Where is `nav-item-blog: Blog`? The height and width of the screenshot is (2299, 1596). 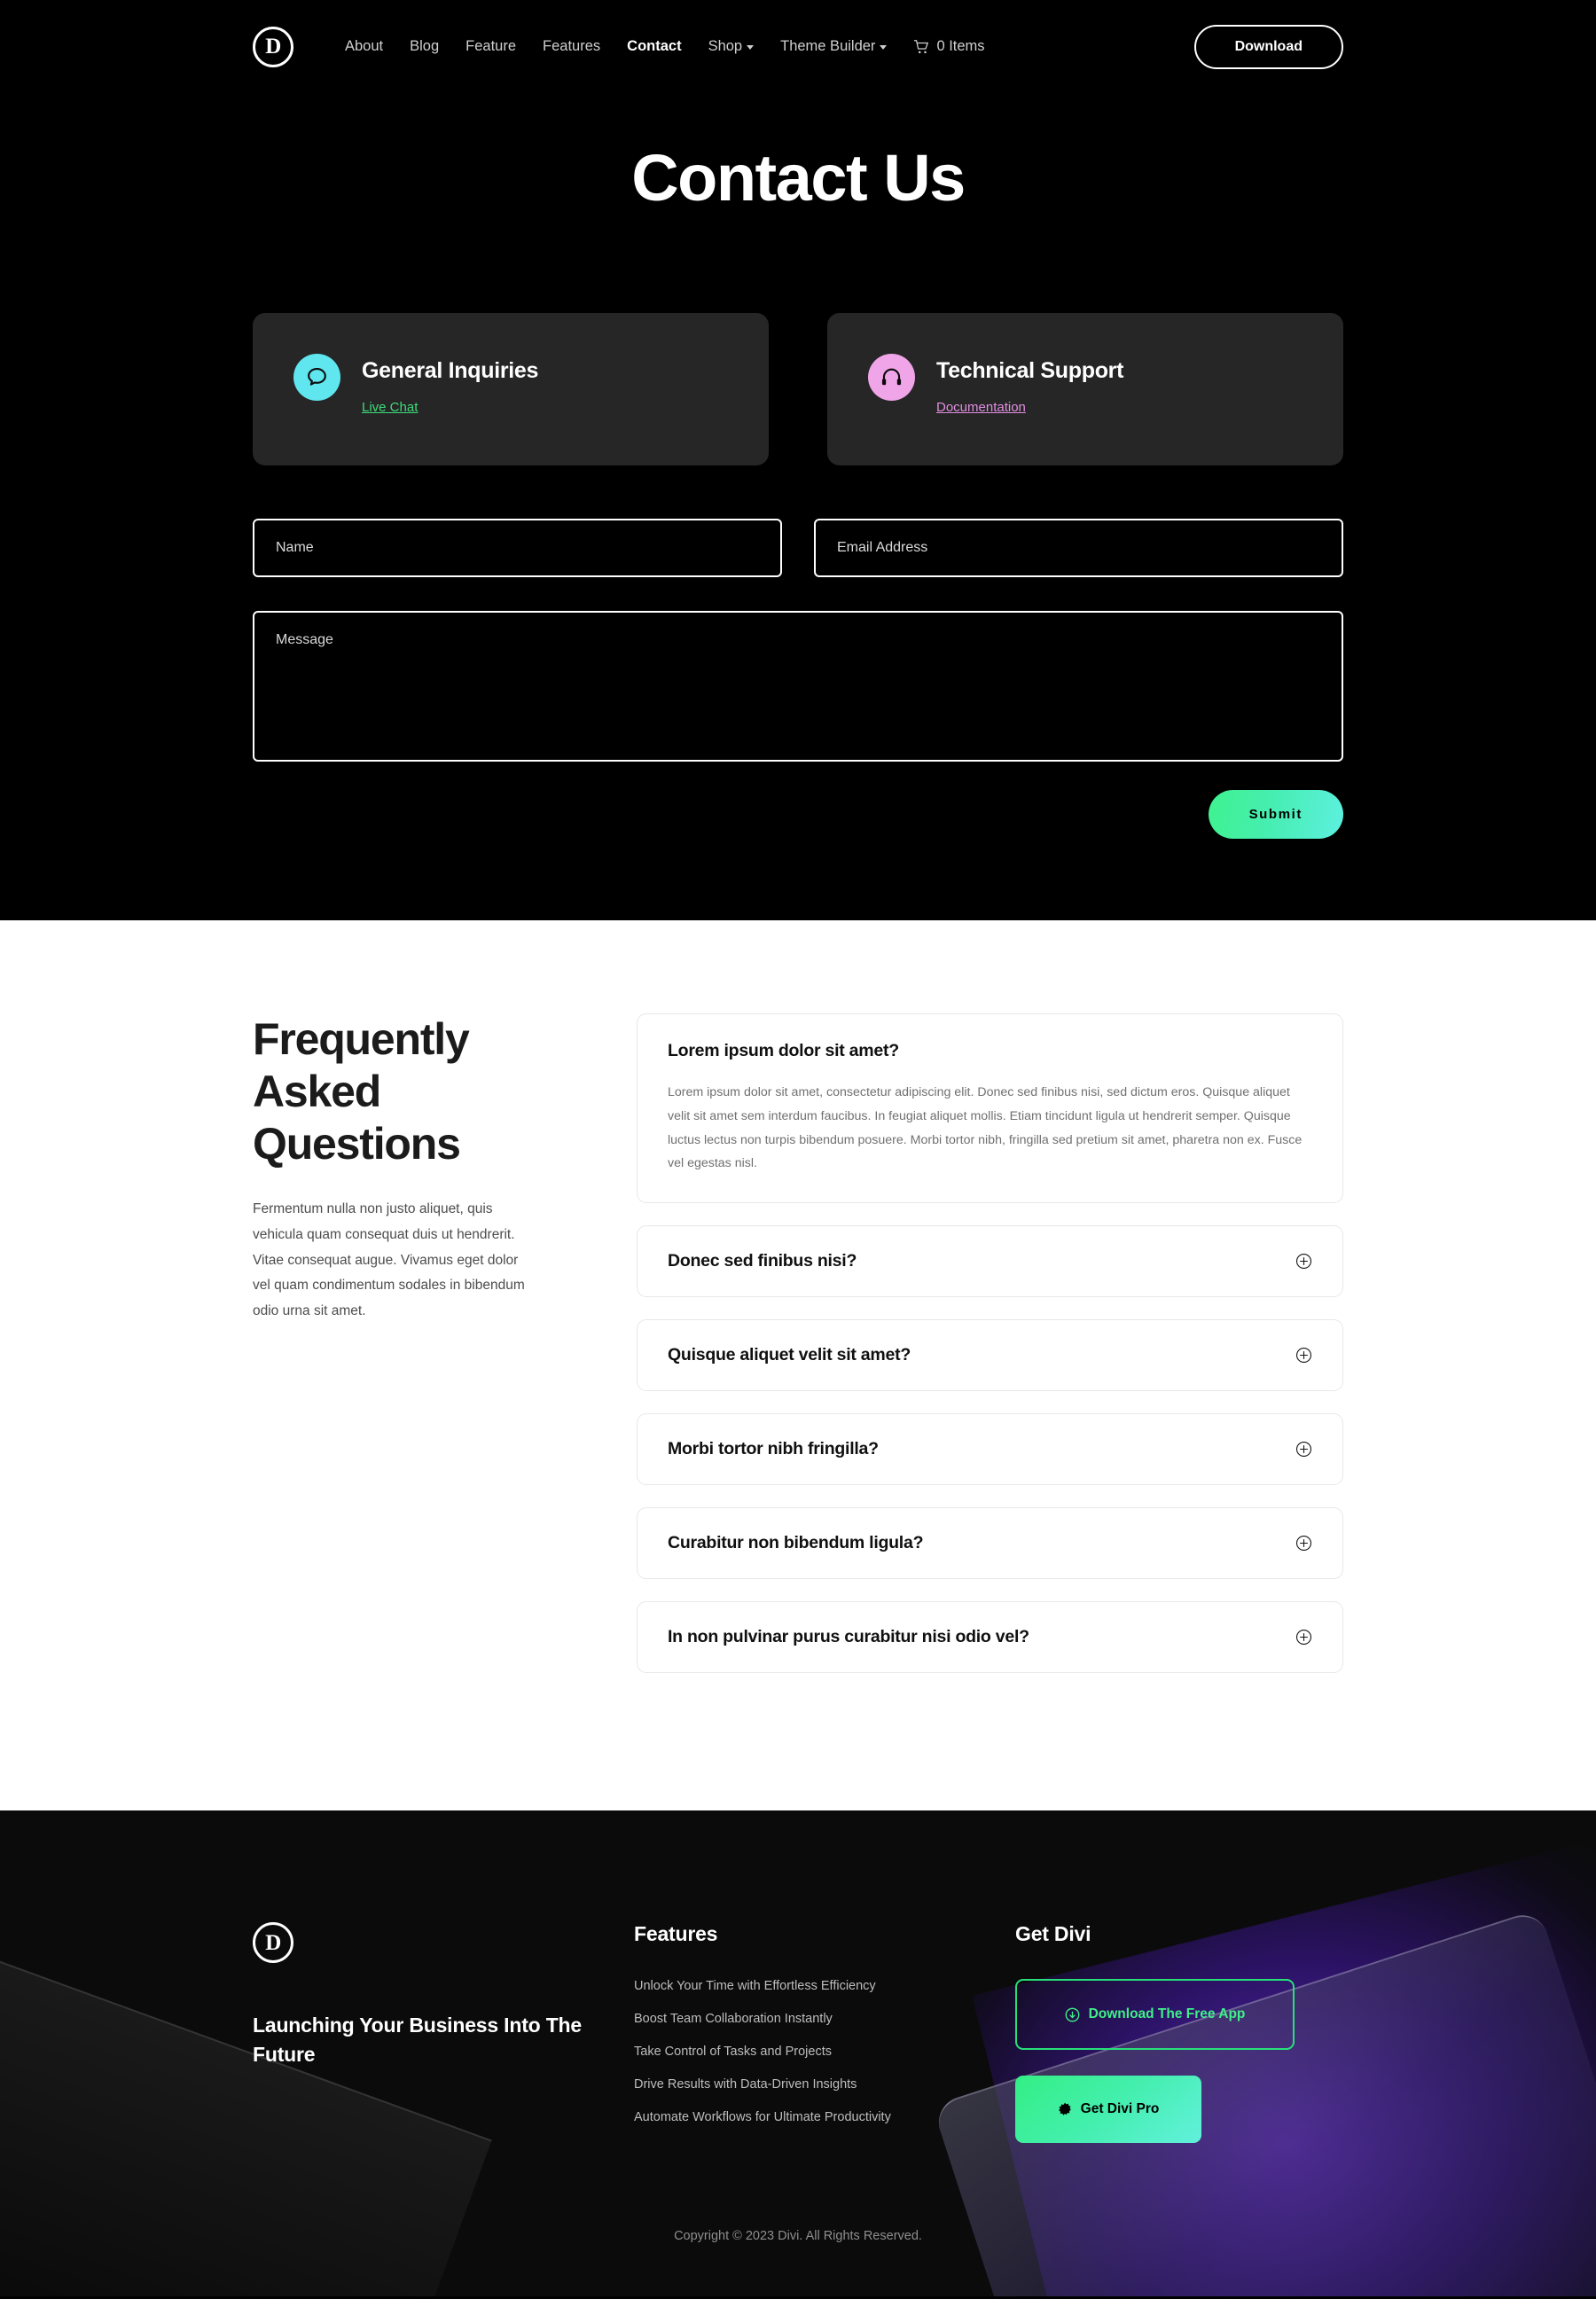
nav-item-blog: Blog is located at coordinates (424, 47).